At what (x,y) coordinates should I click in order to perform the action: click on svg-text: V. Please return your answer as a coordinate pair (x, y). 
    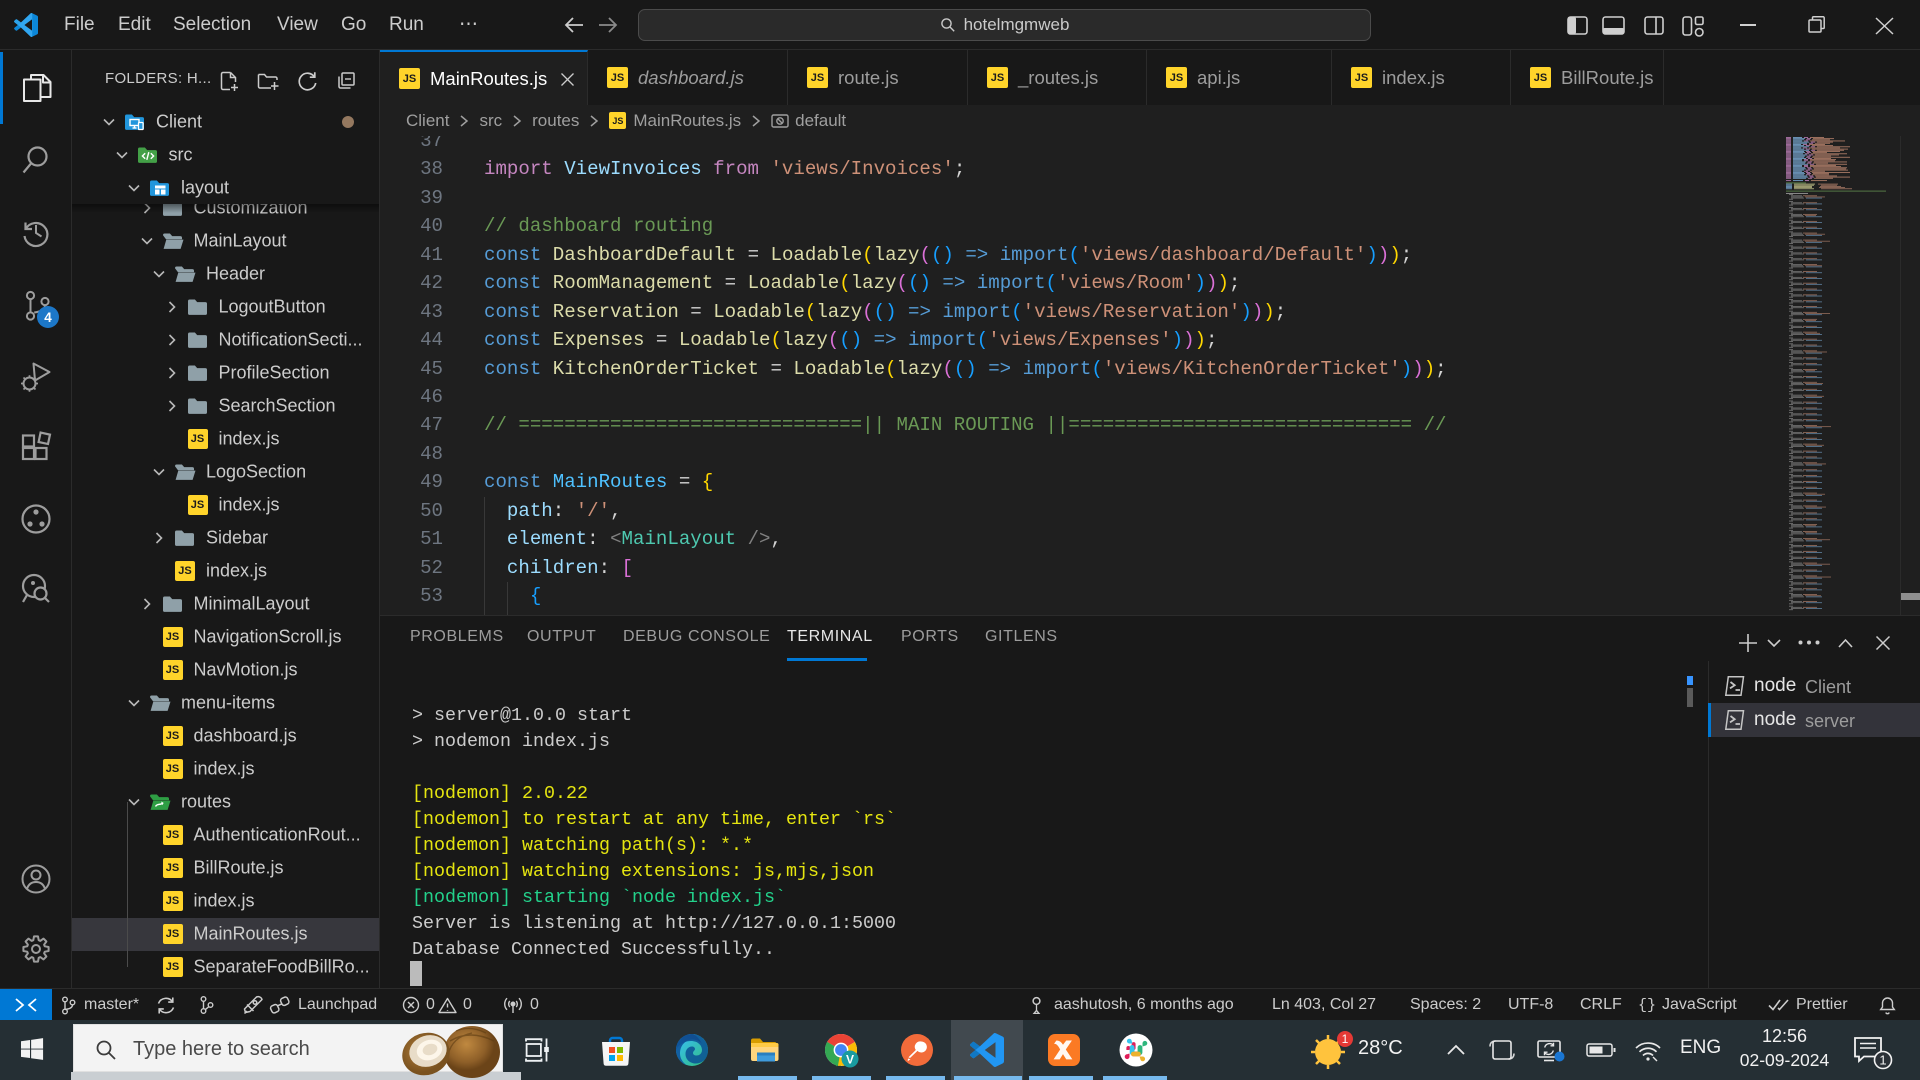
    Looking at the image, I should click on (850, 1060).